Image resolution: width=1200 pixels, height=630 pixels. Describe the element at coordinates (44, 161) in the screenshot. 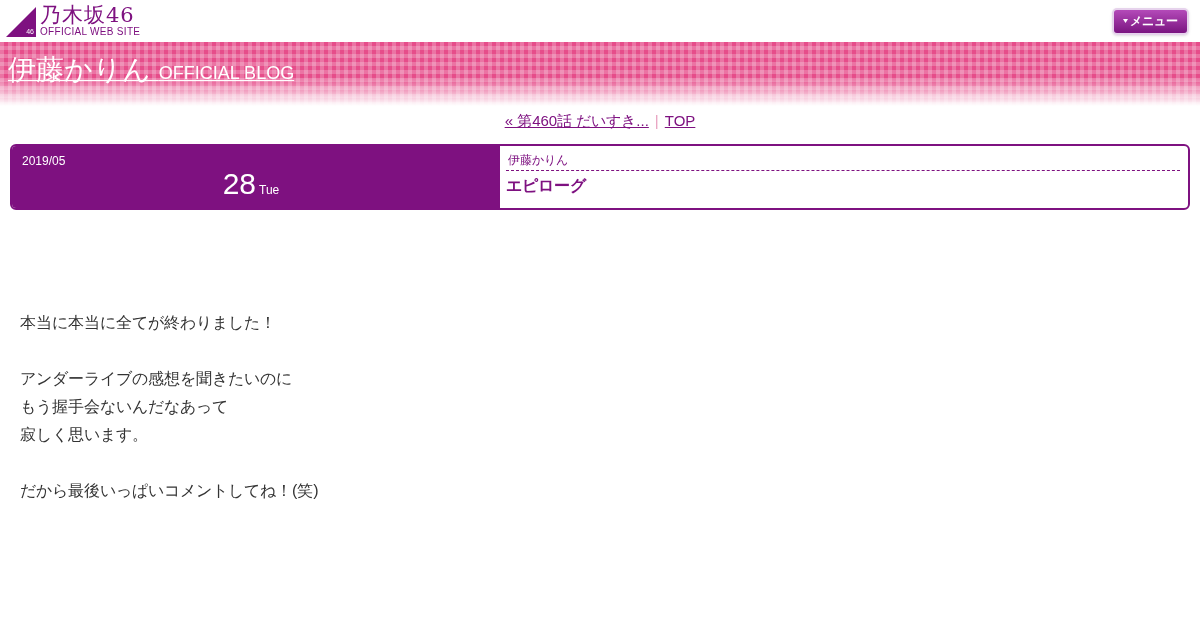

I see `year-month: 2019/05` at that location.